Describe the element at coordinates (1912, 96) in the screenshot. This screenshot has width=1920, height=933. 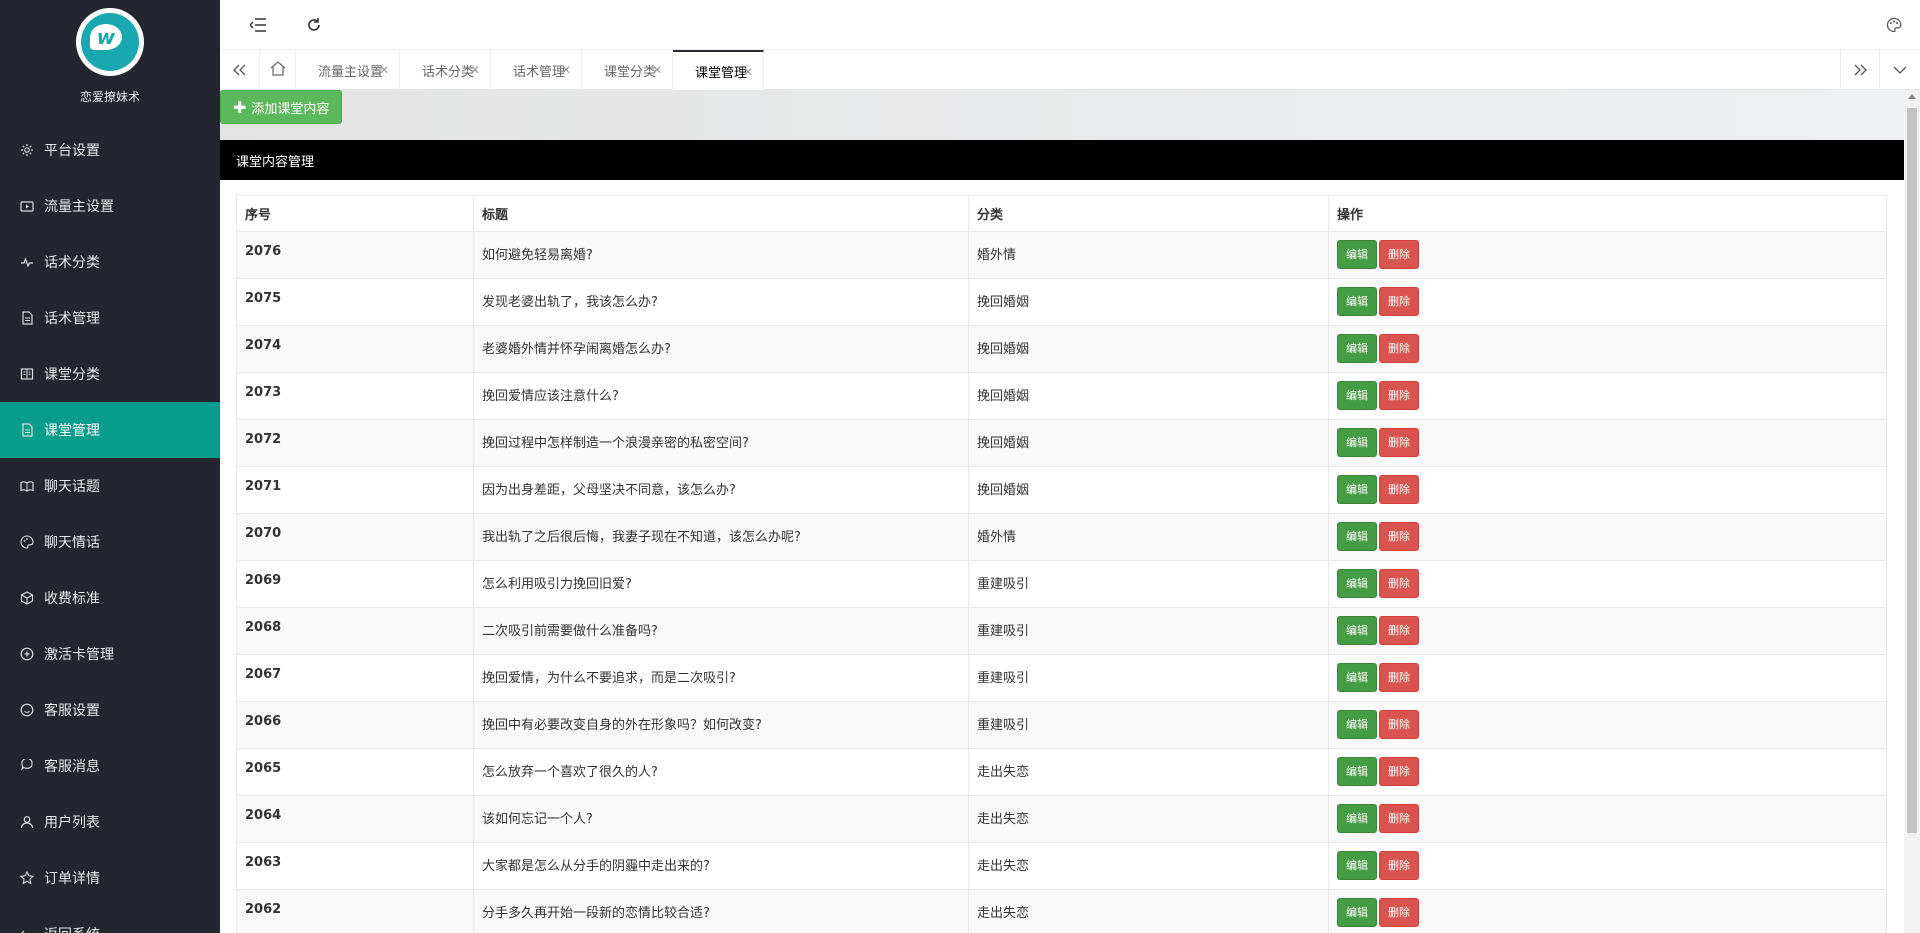
I see `scroll-up-icon` at that location.